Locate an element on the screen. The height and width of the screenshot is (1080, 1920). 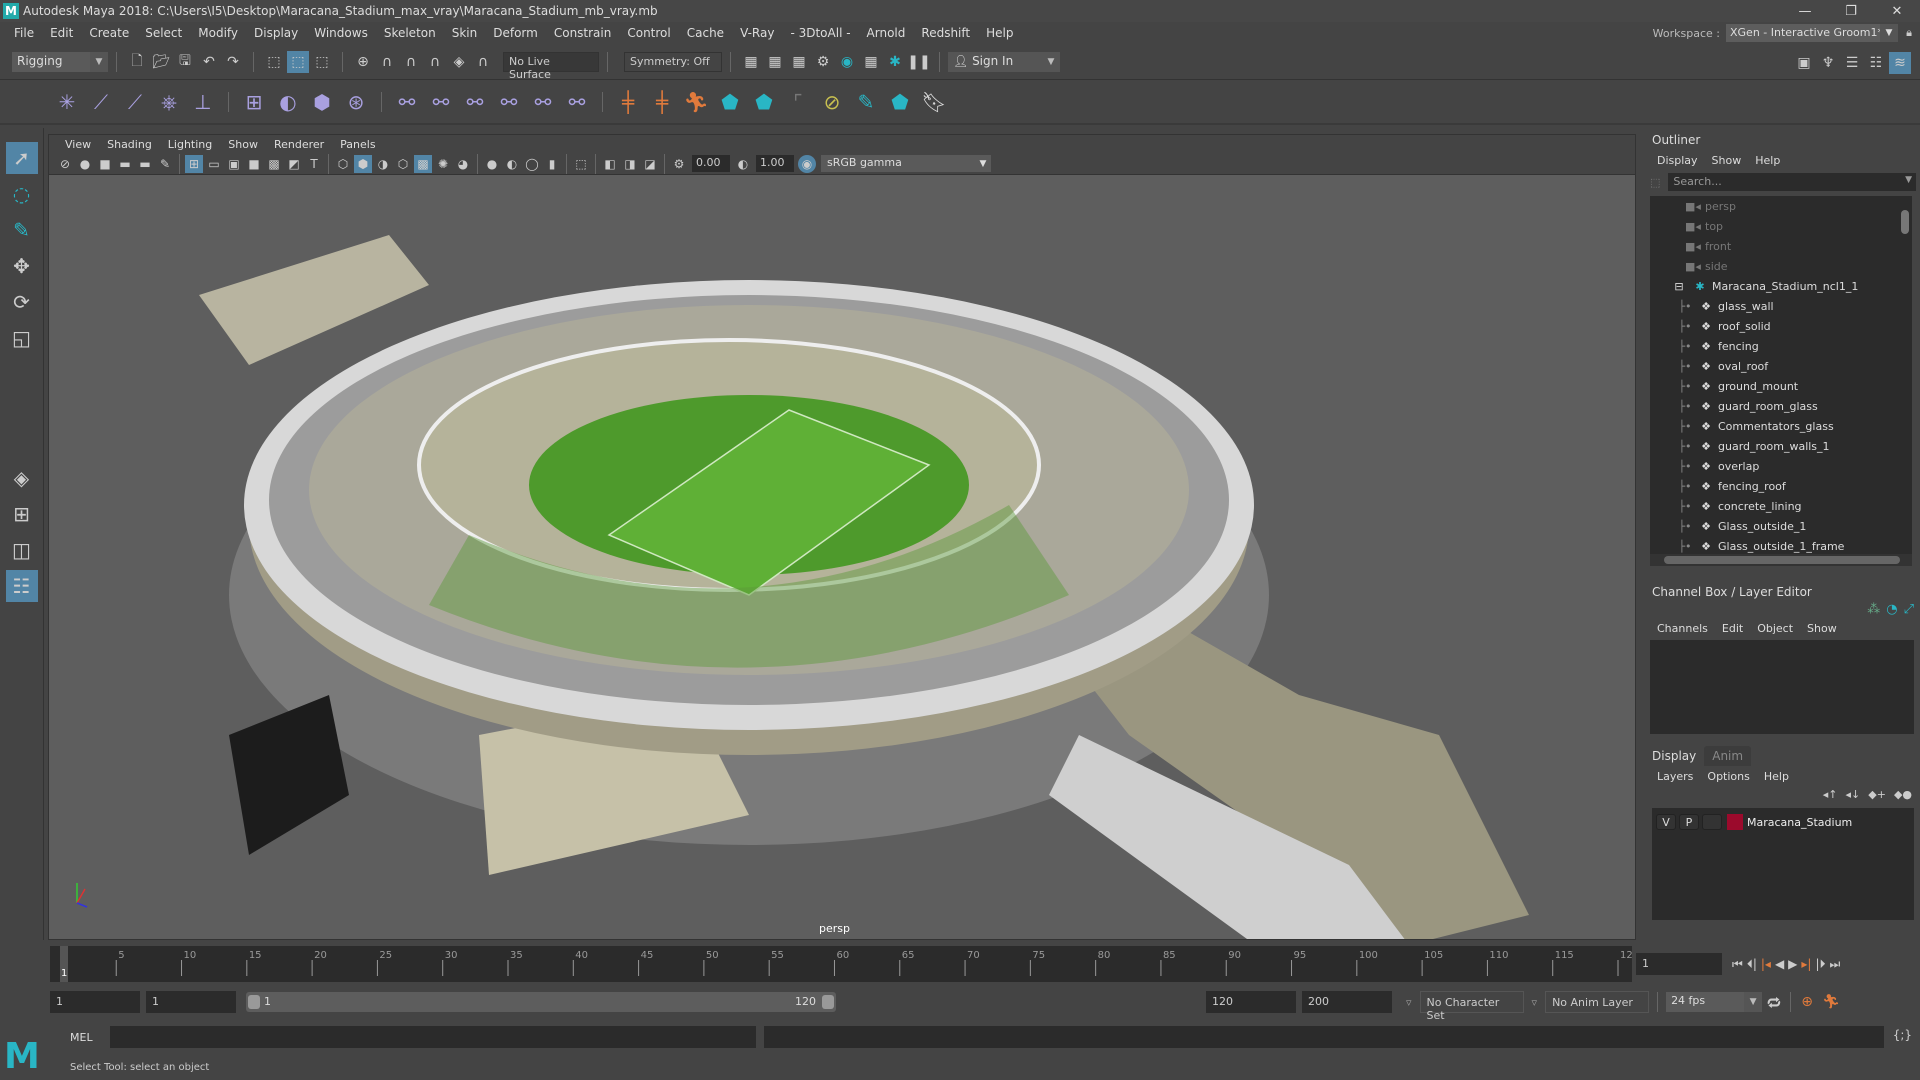
panel-menu-panels: Panels is located at coordinates (357, 144).